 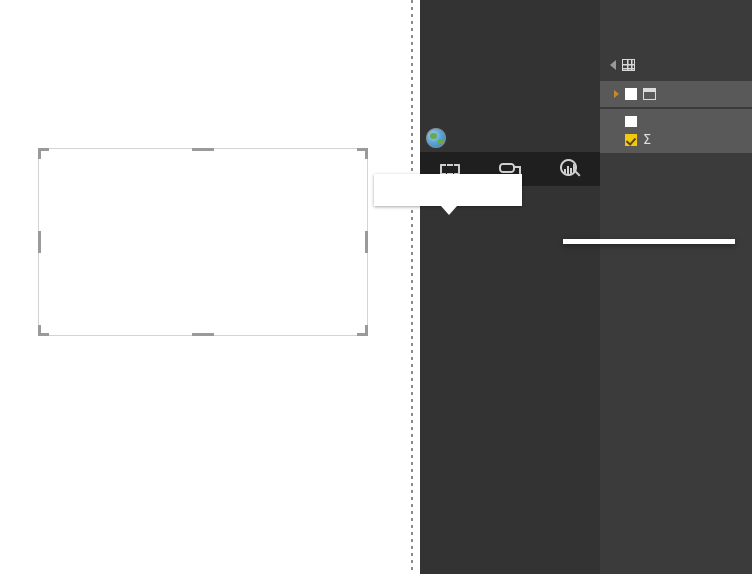 What do you see at coordinates (647, 140) in the screenshot?
I see `sigma-icon: Σ` at bounding box center [647, 140].